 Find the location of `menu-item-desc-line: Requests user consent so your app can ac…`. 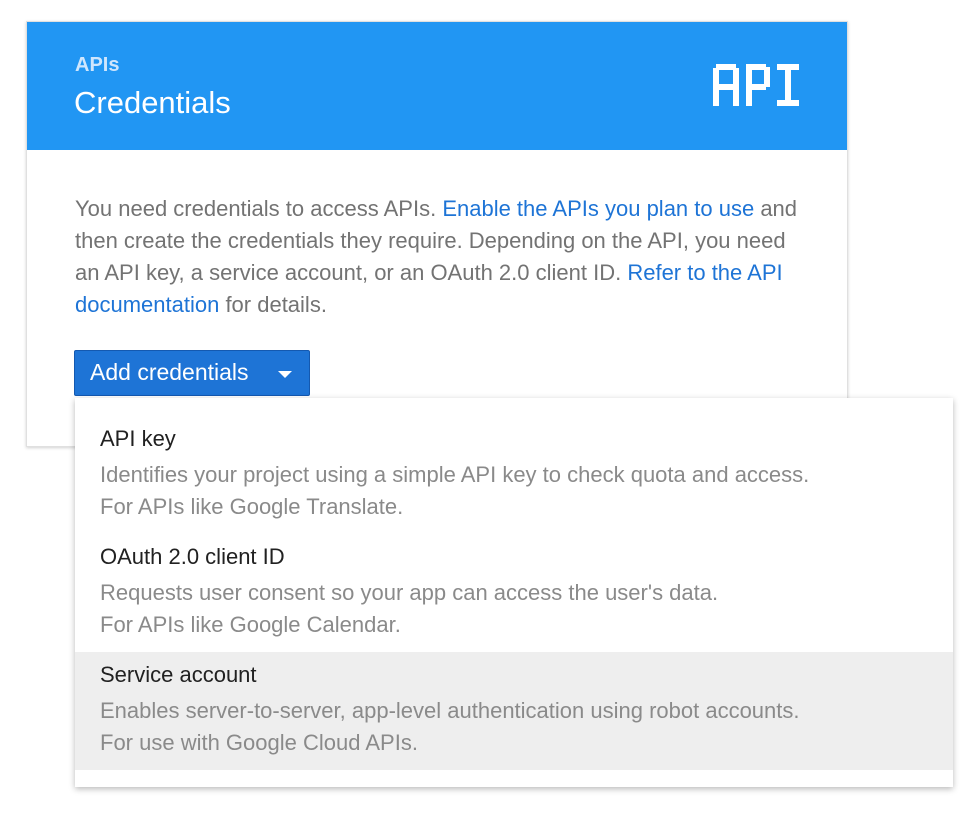

menu-item-desc-line: Requests user consent so your app can ac… is located at coordinates (409, 592).